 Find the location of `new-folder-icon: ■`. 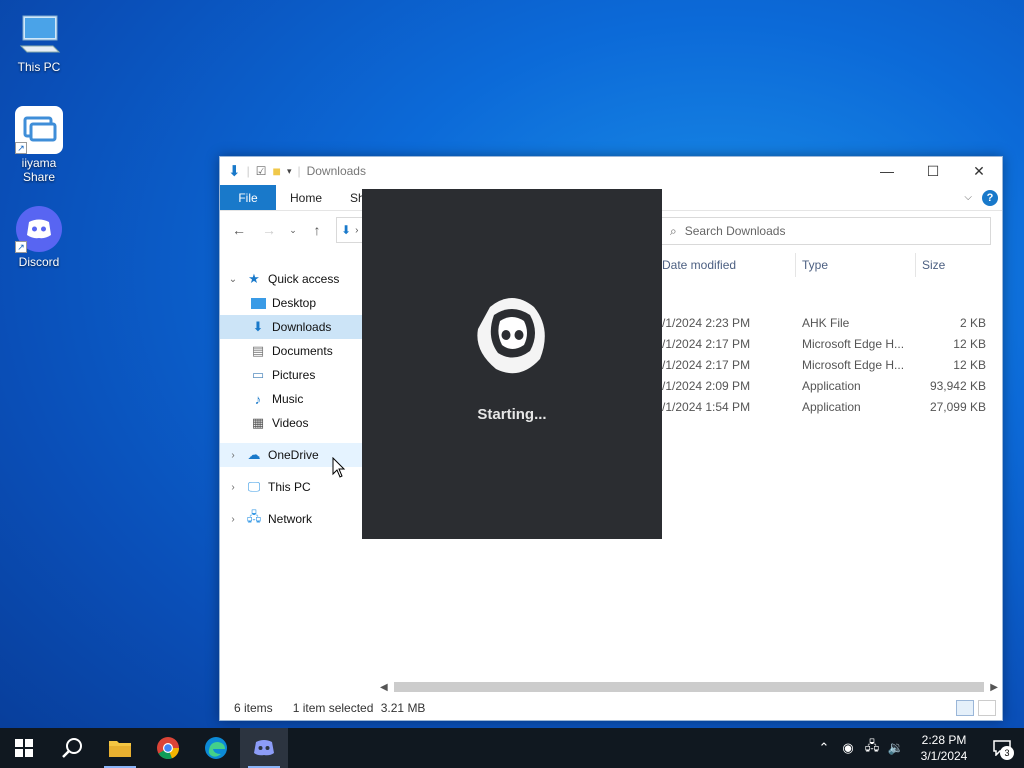

new-folder-icon: ■ is located at coordinates (276, 171).